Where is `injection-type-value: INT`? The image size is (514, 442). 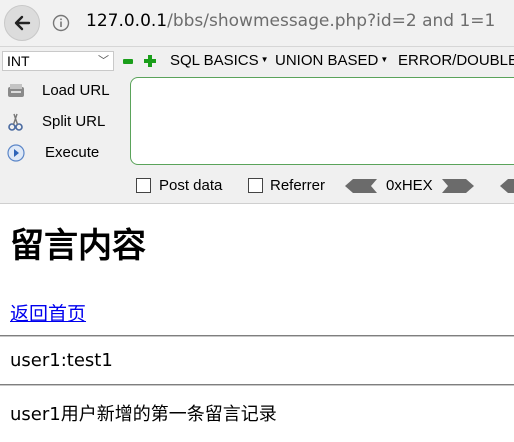 injection-type-value: INT is located at coordinates (18, 61).